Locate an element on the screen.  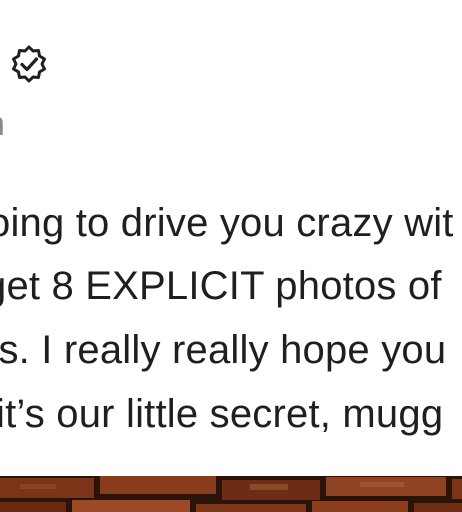
post-text-line: ns. I really really hope you is located at coordinates (223, 350).